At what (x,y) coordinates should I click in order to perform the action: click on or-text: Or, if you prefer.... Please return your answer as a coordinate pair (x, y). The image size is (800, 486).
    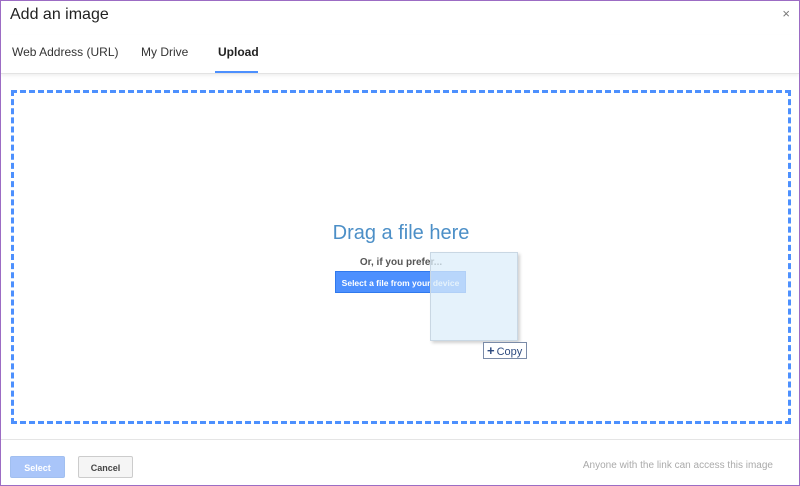
    Looking at the image, I should click on (401, 262).